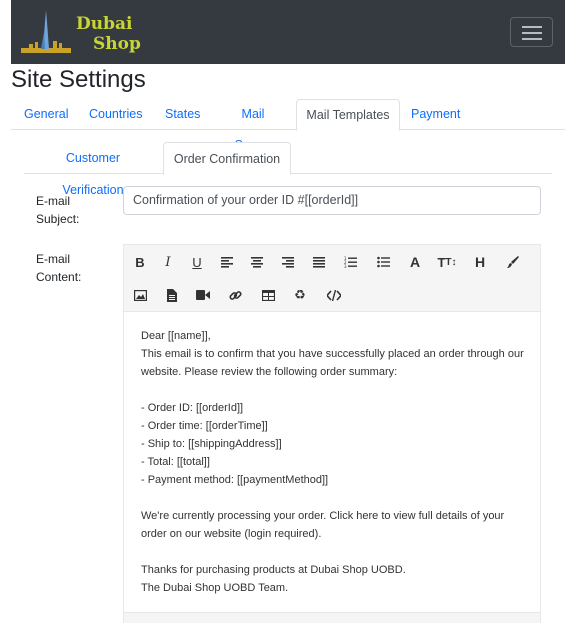 This screenshot has height=623, width=576. I want to click on heading-icon: H, so click(480, 262).